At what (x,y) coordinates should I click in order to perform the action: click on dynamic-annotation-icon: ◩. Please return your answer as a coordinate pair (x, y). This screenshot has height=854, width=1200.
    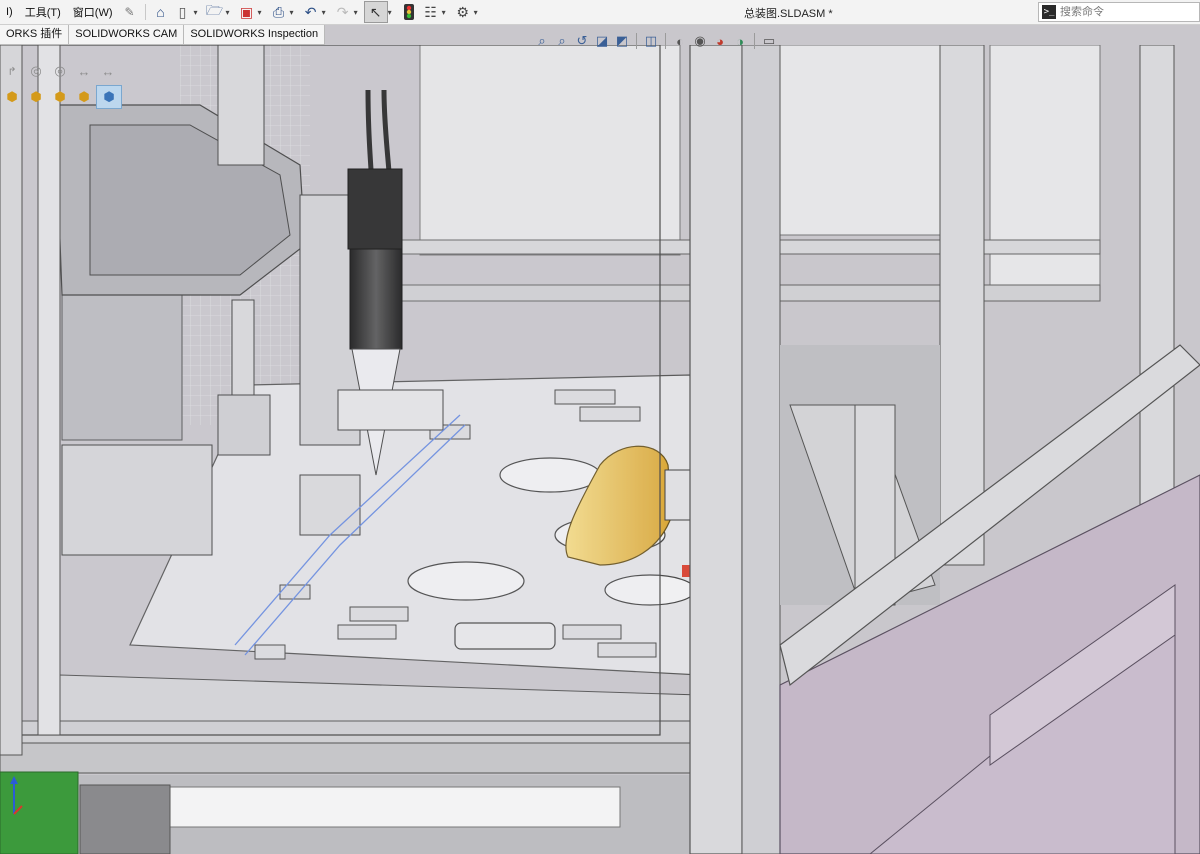
    Looking at the image, I should click on (622, 41).